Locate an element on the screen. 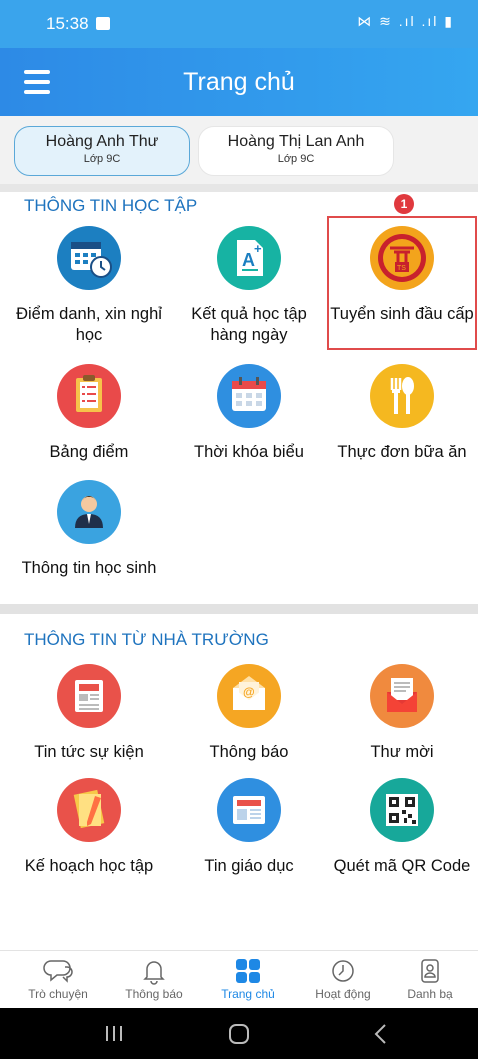  page-title: Trang chủ is located at coordinates (239, 82).